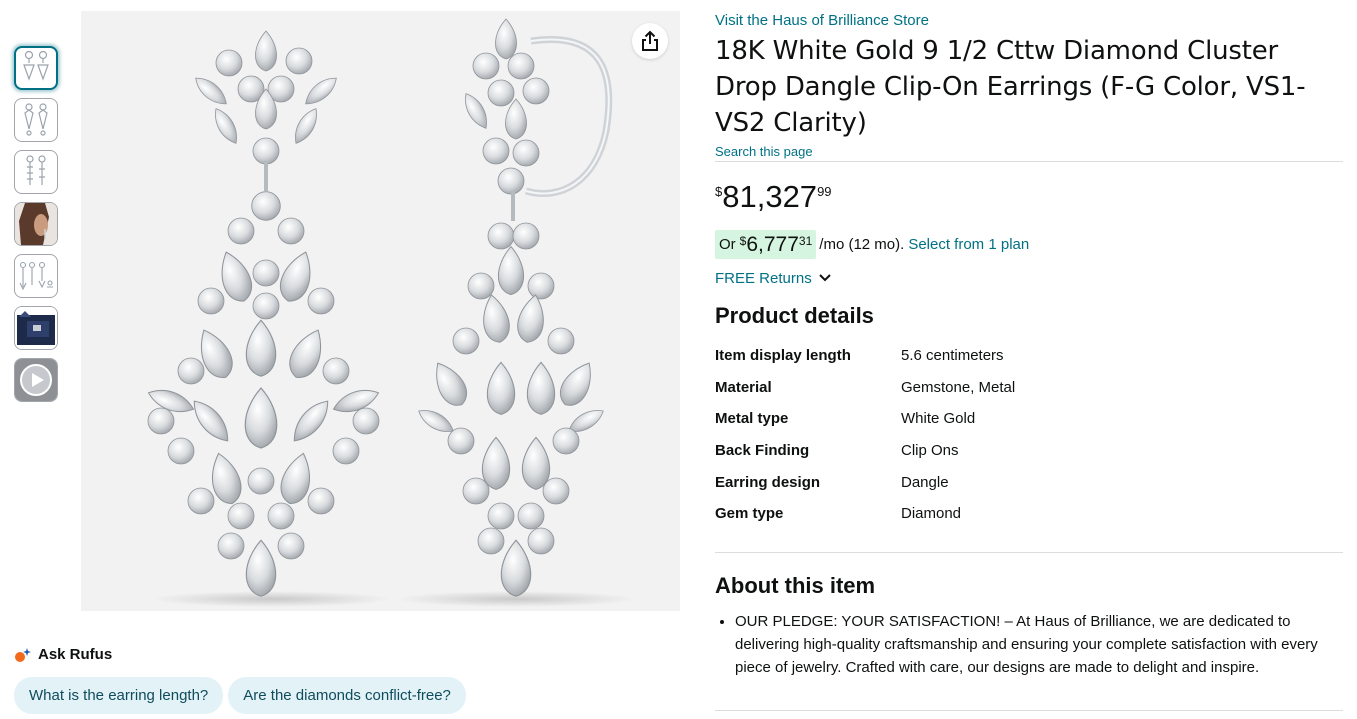 Image resolution: width=1357 pixels, height=719 pixels. What do you see at coordinates (968, 244) in the screenshot?
I see `select-plan-link: Select from 1 plan` at bounding box center [968, 244].